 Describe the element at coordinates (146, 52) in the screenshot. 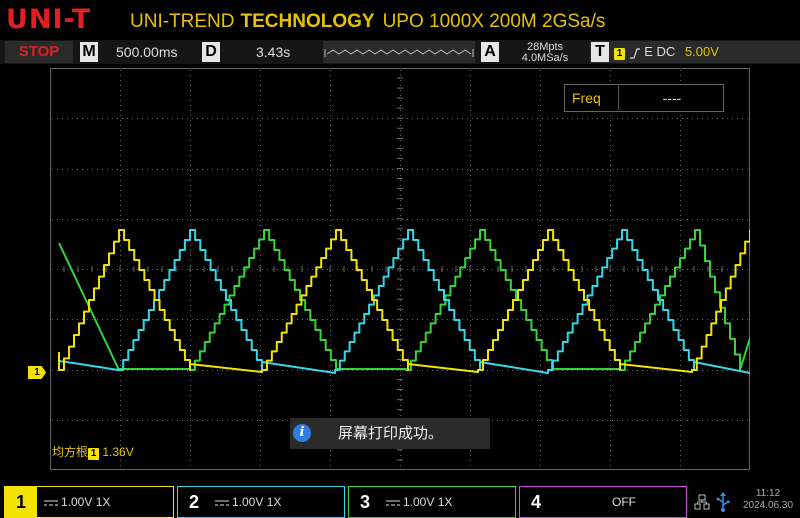

I see `timebase-value: 500.00ms` at that location.